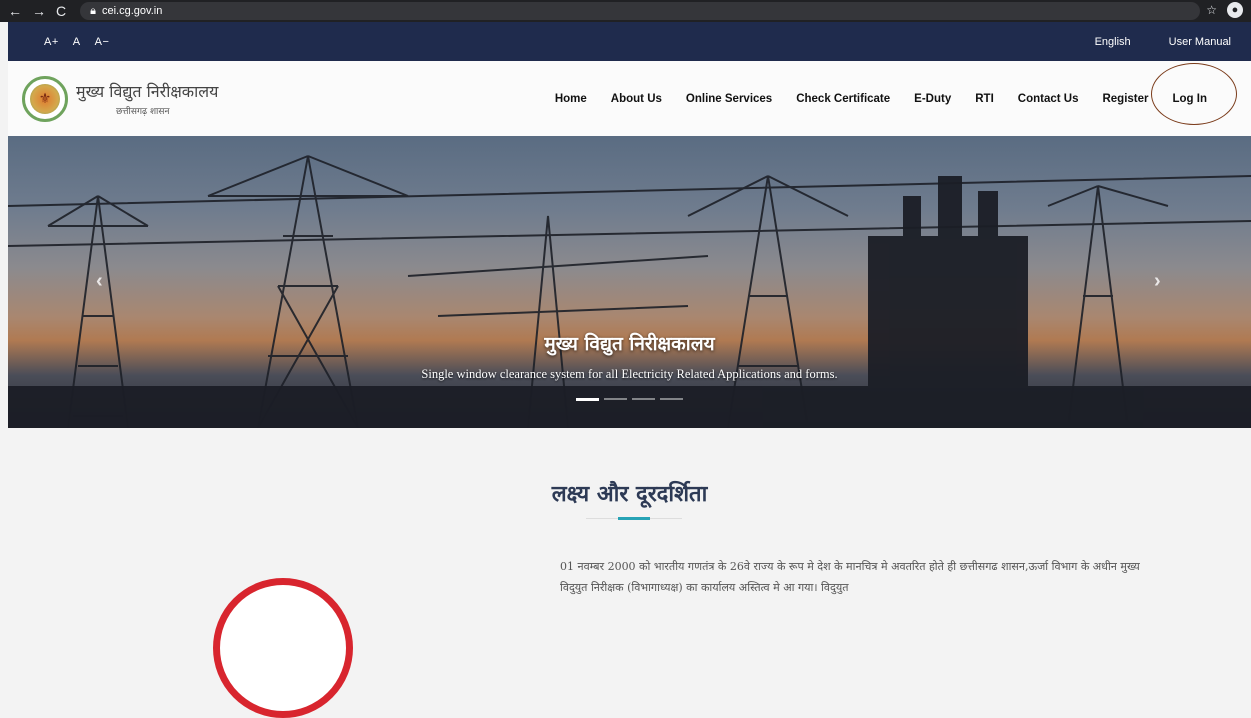 The width and height of the screenshot is (1251, 718). What do you see at coordinates (1190, 99) in the screenshot?
I see `nav-log-in: Log In` at bounding box center [1190, 99].